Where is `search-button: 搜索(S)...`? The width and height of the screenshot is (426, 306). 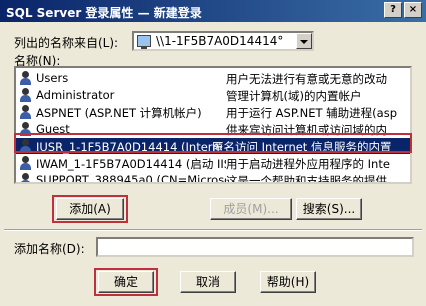 search-button: 搜索(S)... is located at coordinates (329, 209).